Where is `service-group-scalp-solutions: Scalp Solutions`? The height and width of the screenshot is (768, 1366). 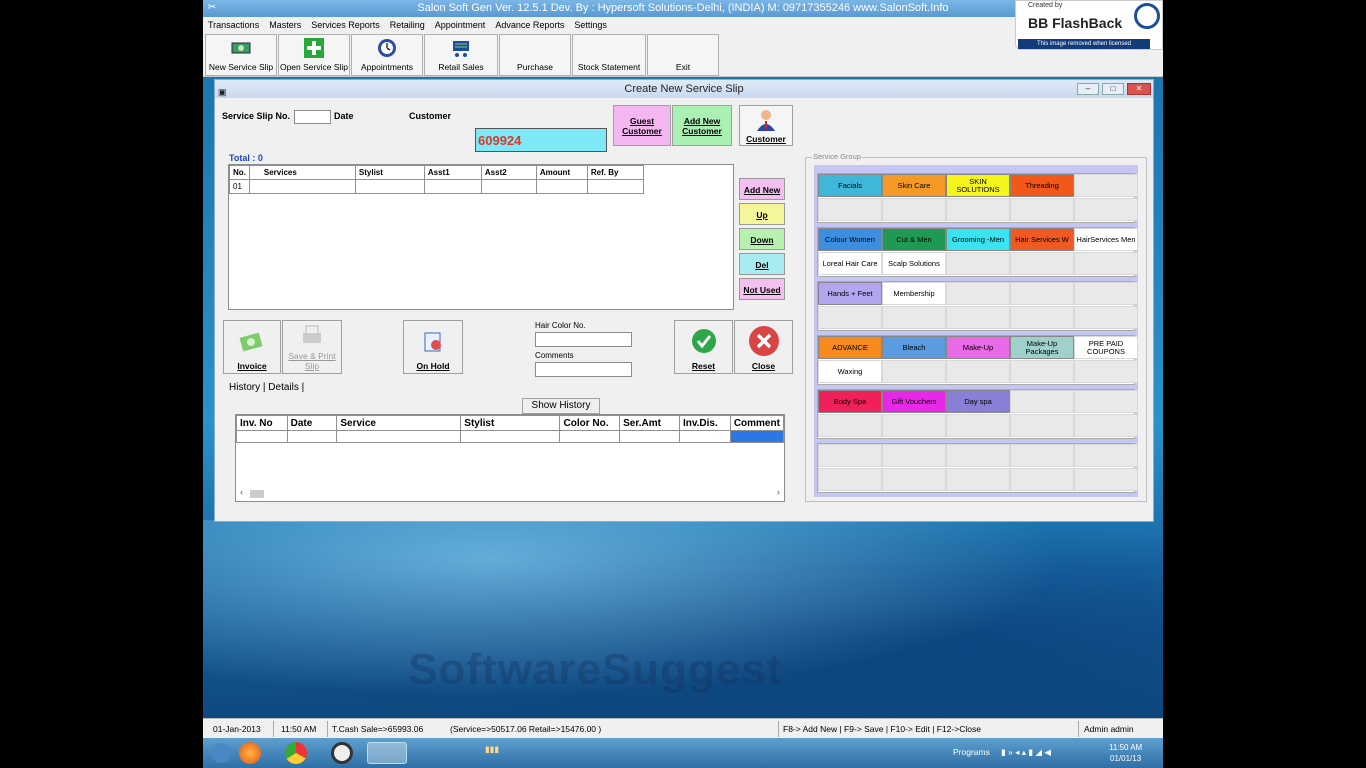
service-group-scalp-solutions: Scalp Solutions is located at coordinates (914, 263).